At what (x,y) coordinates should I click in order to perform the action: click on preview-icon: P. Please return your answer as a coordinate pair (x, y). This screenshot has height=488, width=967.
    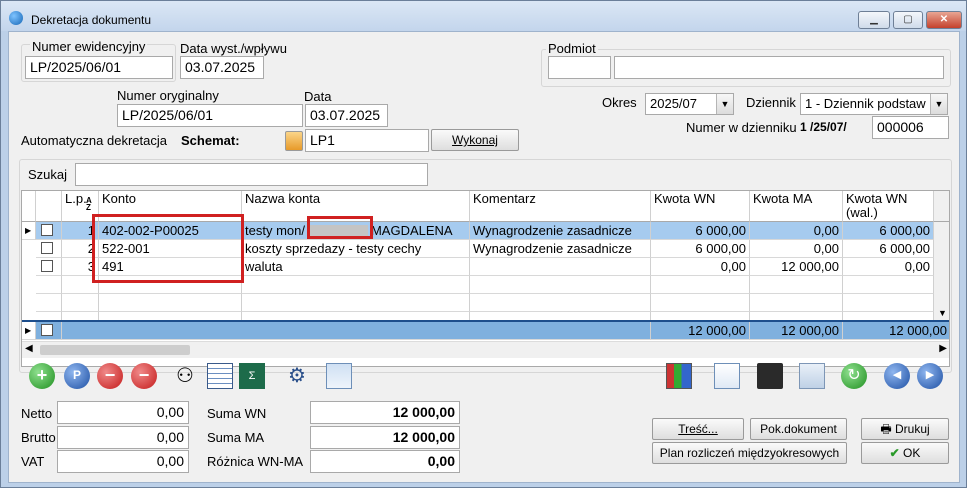
    Looking at the image, I should click on (77, 376).